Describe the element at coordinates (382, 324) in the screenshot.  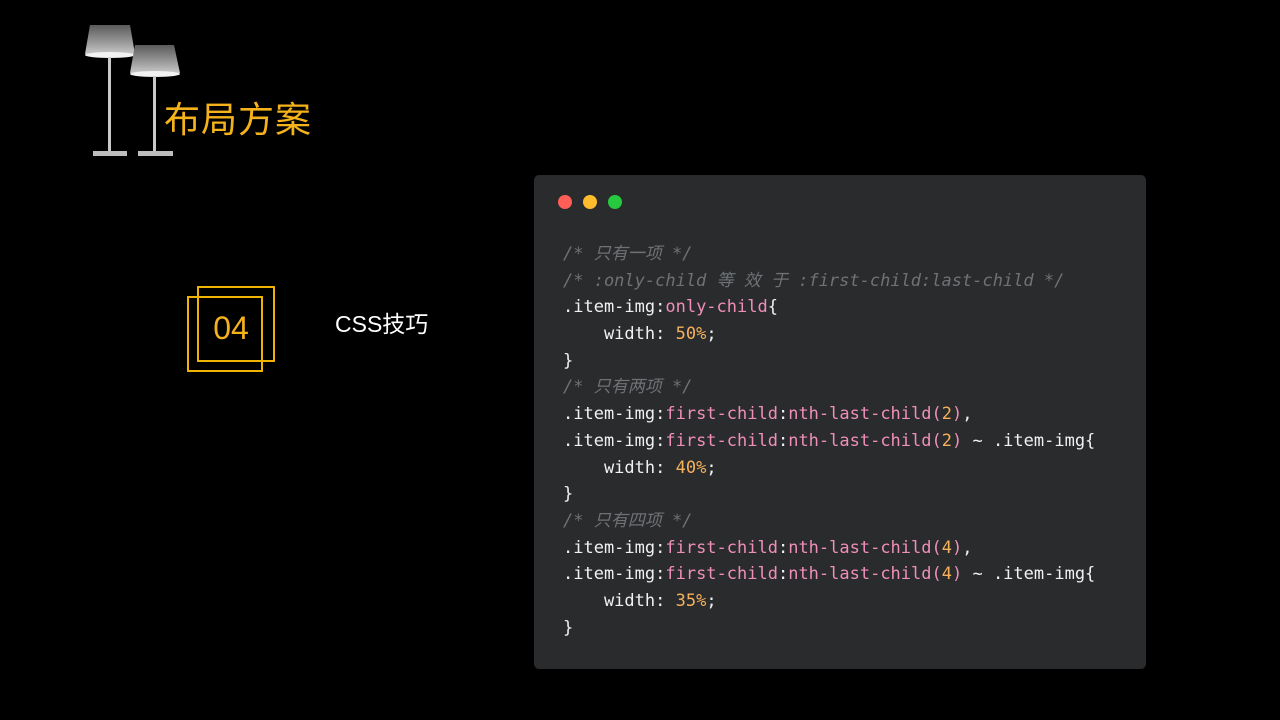
I see `section-label: CSS技巧` at that location.